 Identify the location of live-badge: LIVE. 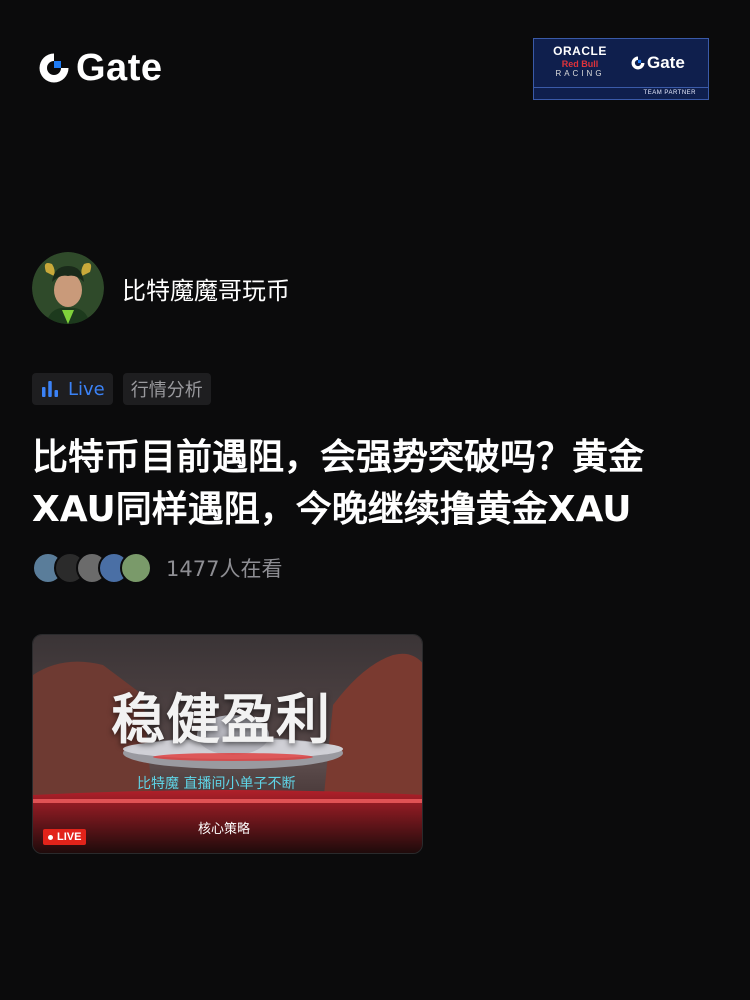
(65, 837).